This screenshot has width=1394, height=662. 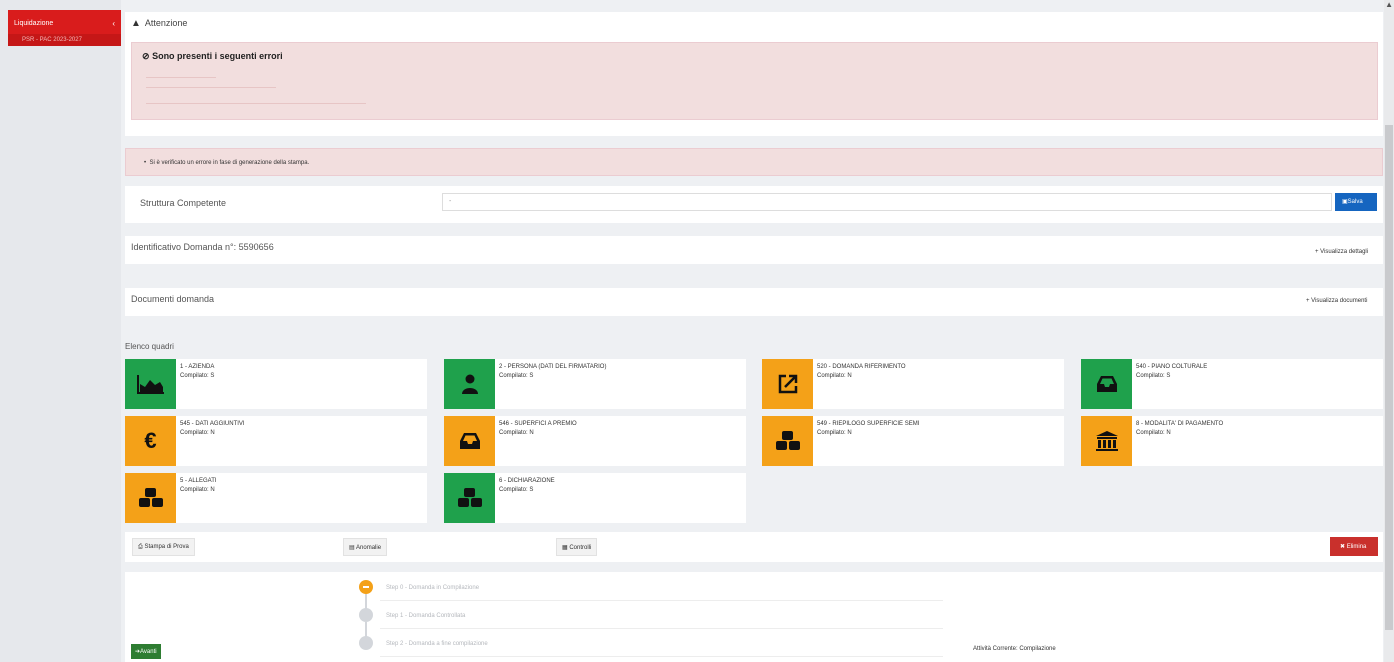 What do you see at coordinates (1232, 384) in the screenshot?
I see `quadro-tile: 540 - PIANO COLTURALE Compilato: S` at bounding box center [1232, 384].